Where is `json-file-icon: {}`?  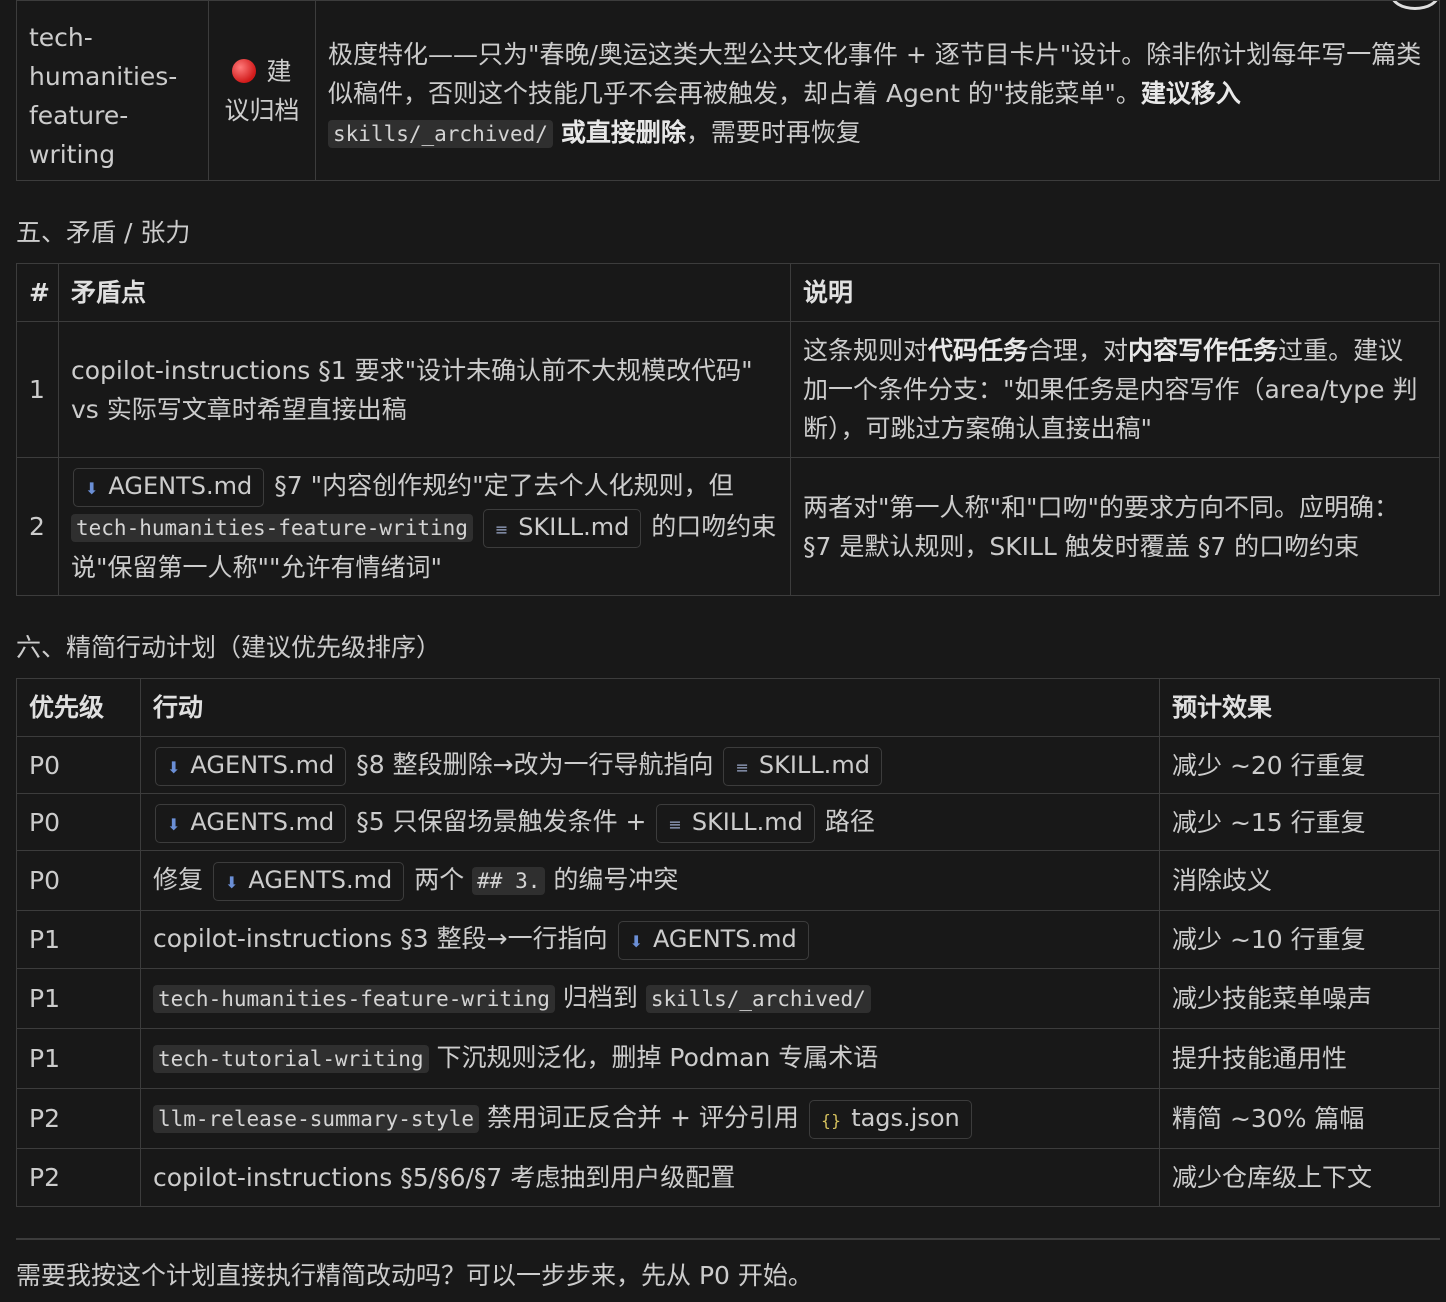
json-file-icon: {} is located at coordinates (831, 1120).